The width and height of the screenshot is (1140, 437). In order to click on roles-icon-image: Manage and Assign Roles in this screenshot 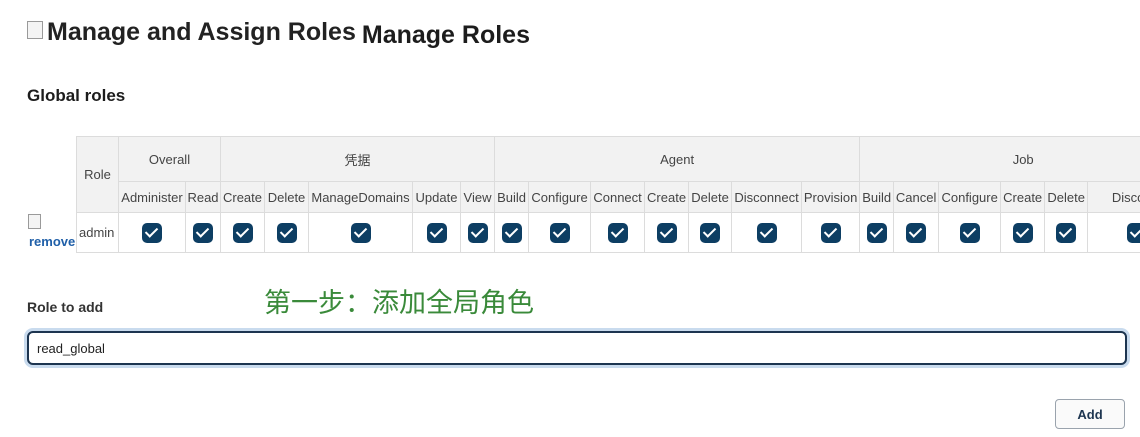, I will do `click(191, 32)`.